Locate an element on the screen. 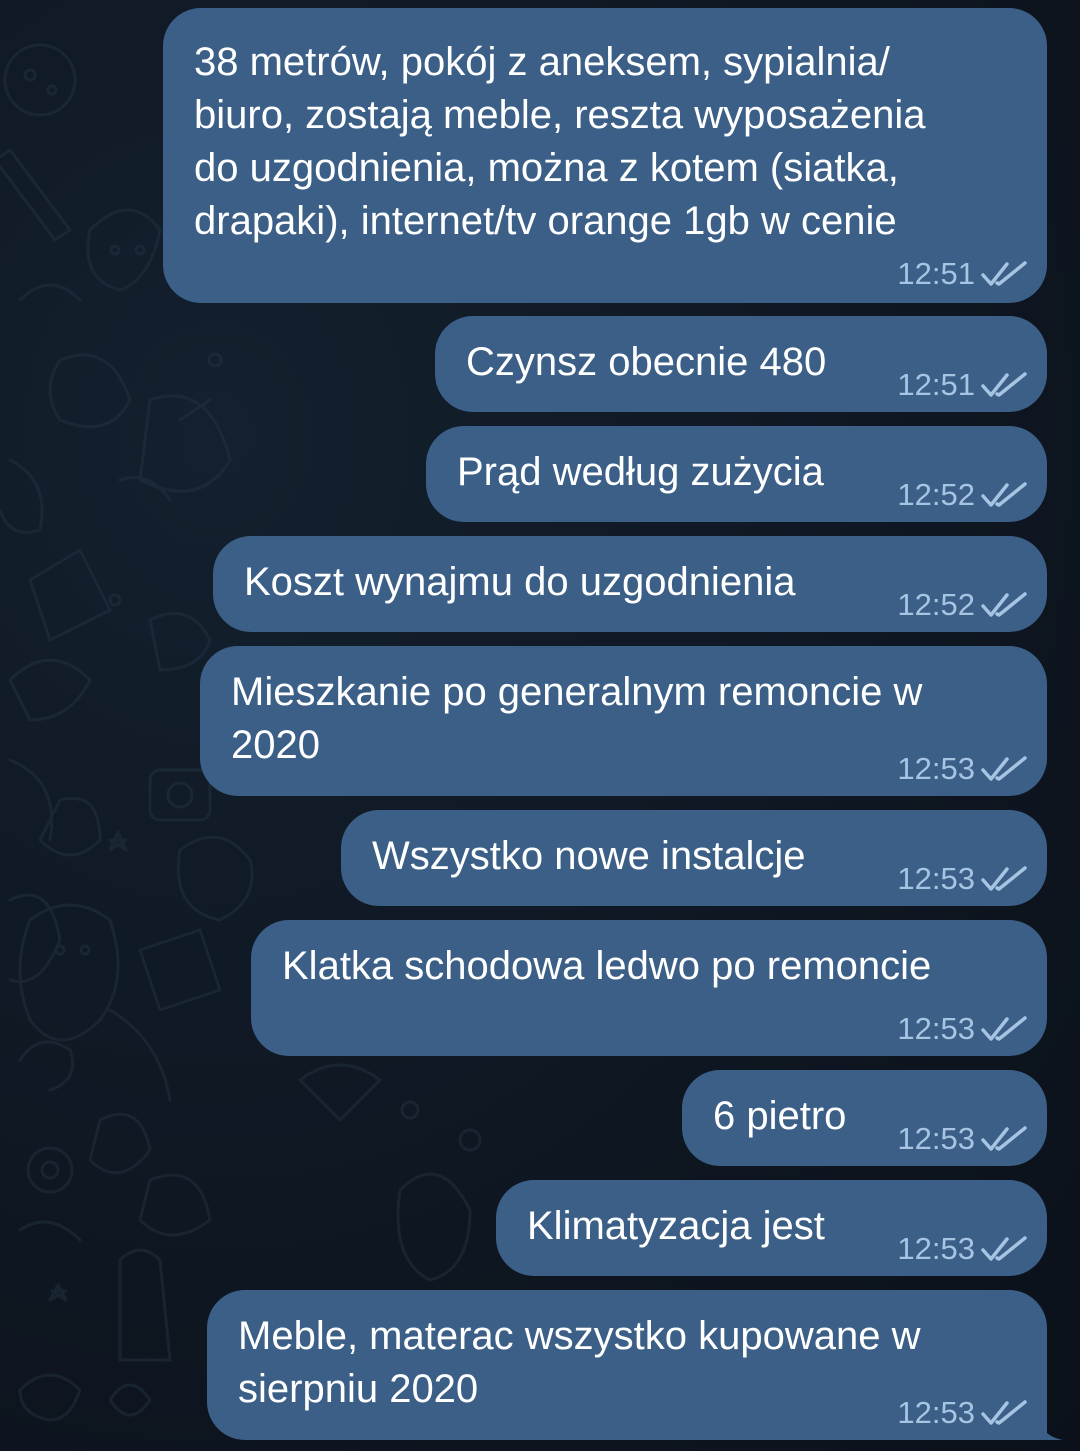 This screenshot has height=1451, width=1080. message-bubble: Klimatyzacja jest 12:53 is located at coordinates (771, 1228).